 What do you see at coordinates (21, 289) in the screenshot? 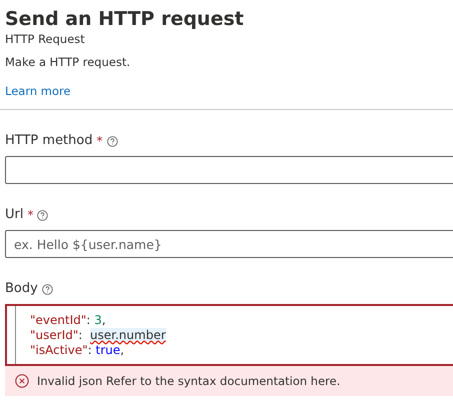
I see `field-label: Body` at bounding box center [21, 289].